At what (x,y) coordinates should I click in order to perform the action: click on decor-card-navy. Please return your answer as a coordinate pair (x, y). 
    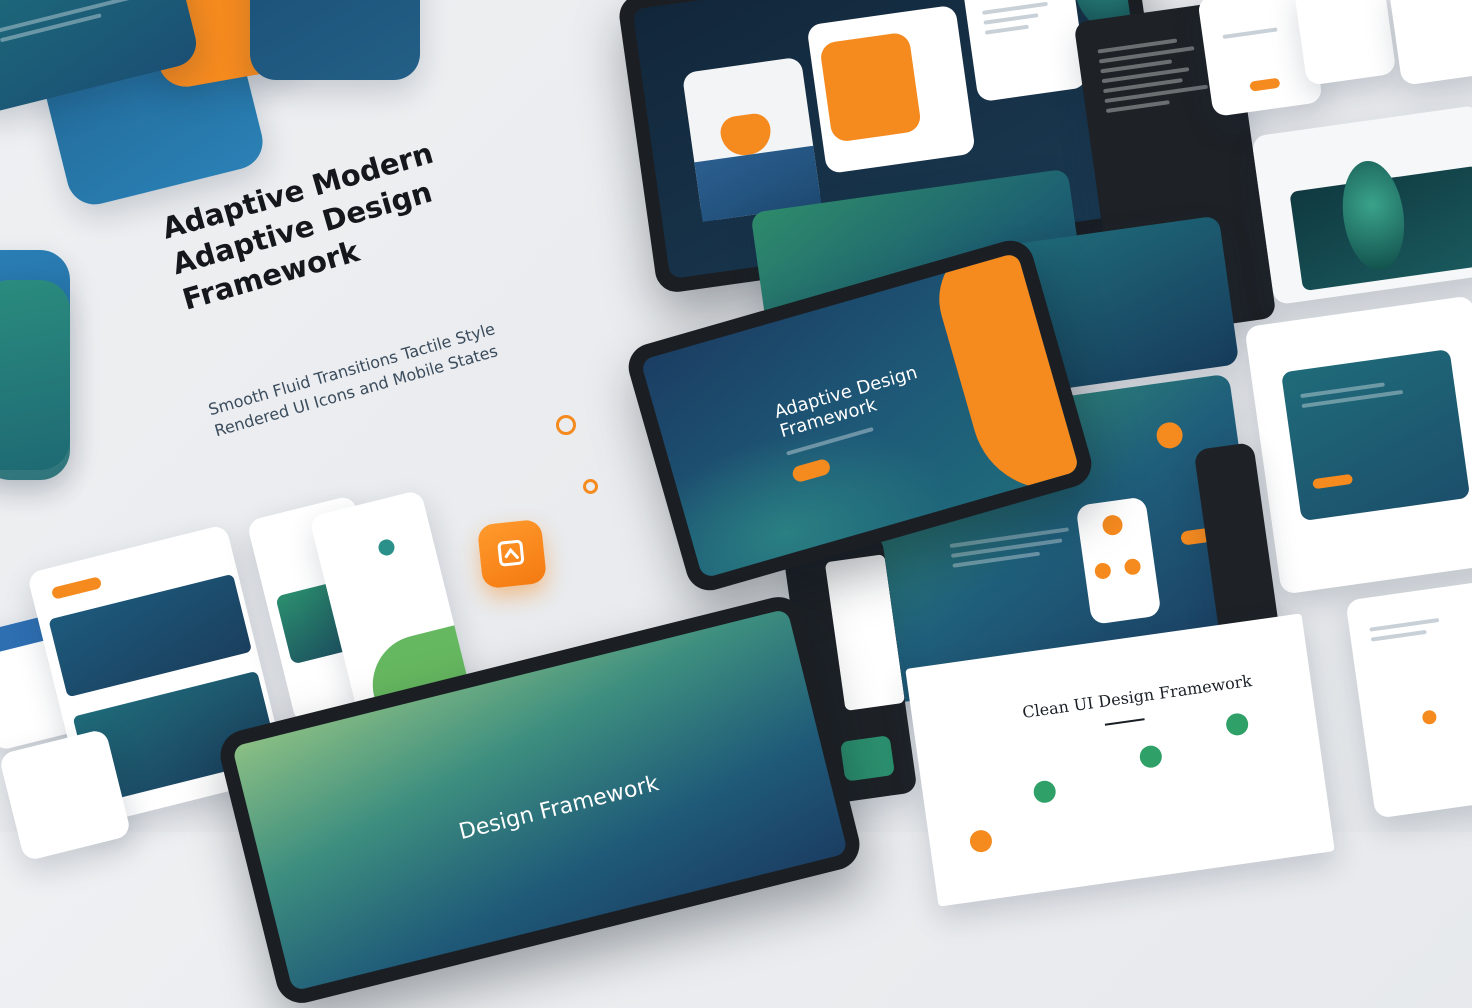
    Looking at the image, I should click on (335, 40).